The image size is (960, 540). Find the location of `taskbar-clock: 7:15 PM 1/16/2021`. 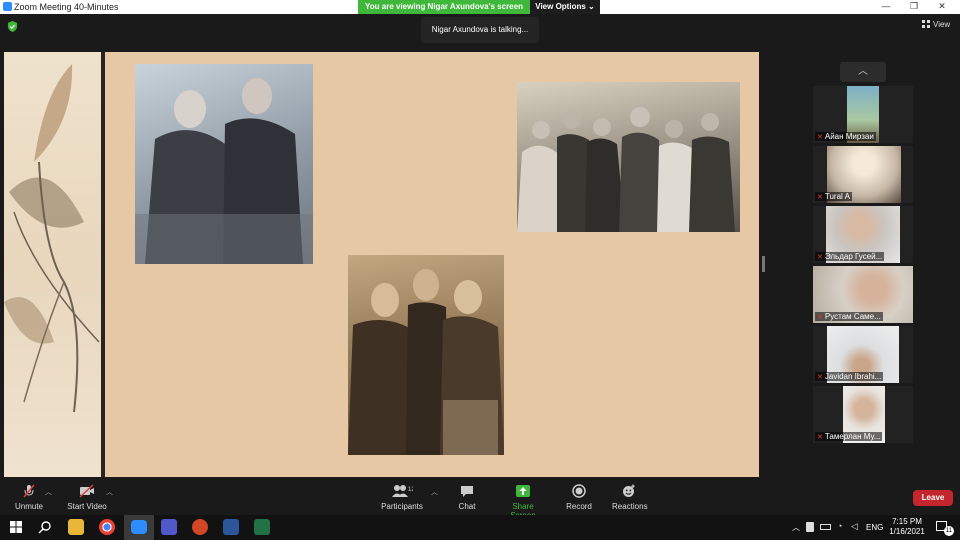

taskbar-clock: 7:15 PM 1/16/2021 is located at coordinates (907, 527).